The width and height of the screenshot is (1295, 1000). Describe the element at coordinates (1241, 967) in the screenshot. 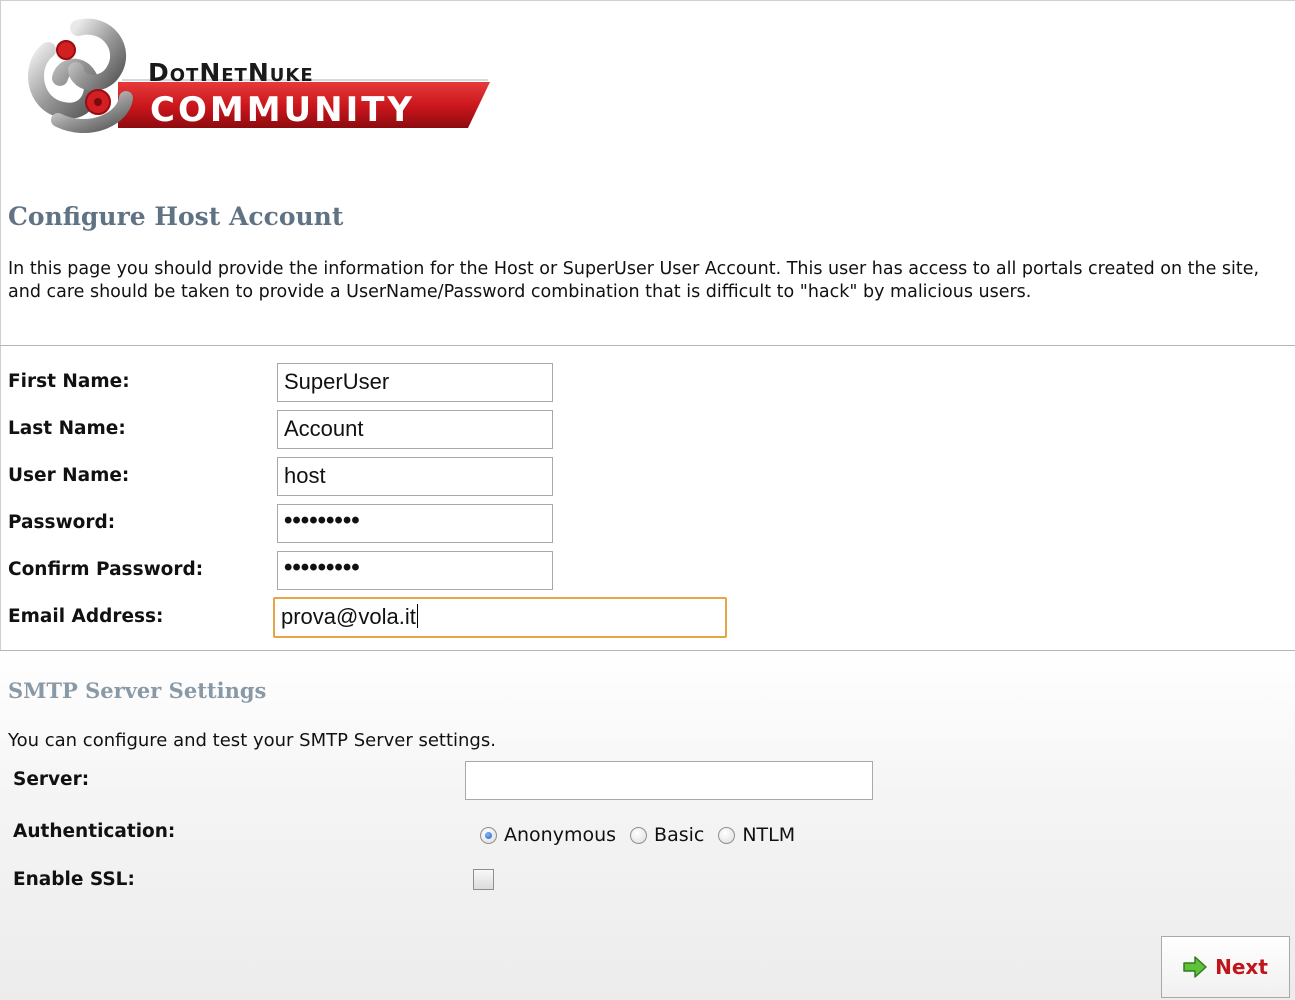

I see `next-button-label: Next` at that location.